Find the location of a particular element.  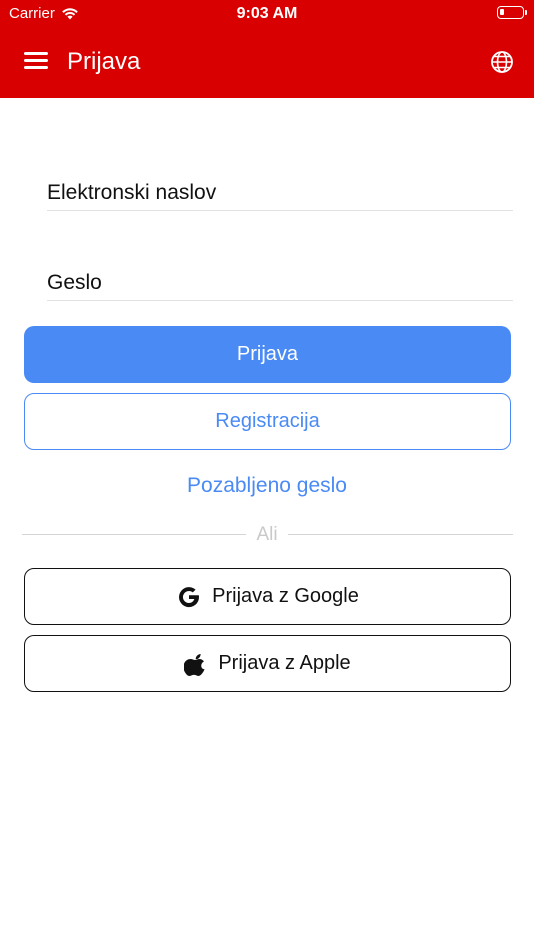

forgot-password-link: Pozabljeno geslo is located at coordinates (267, 486).